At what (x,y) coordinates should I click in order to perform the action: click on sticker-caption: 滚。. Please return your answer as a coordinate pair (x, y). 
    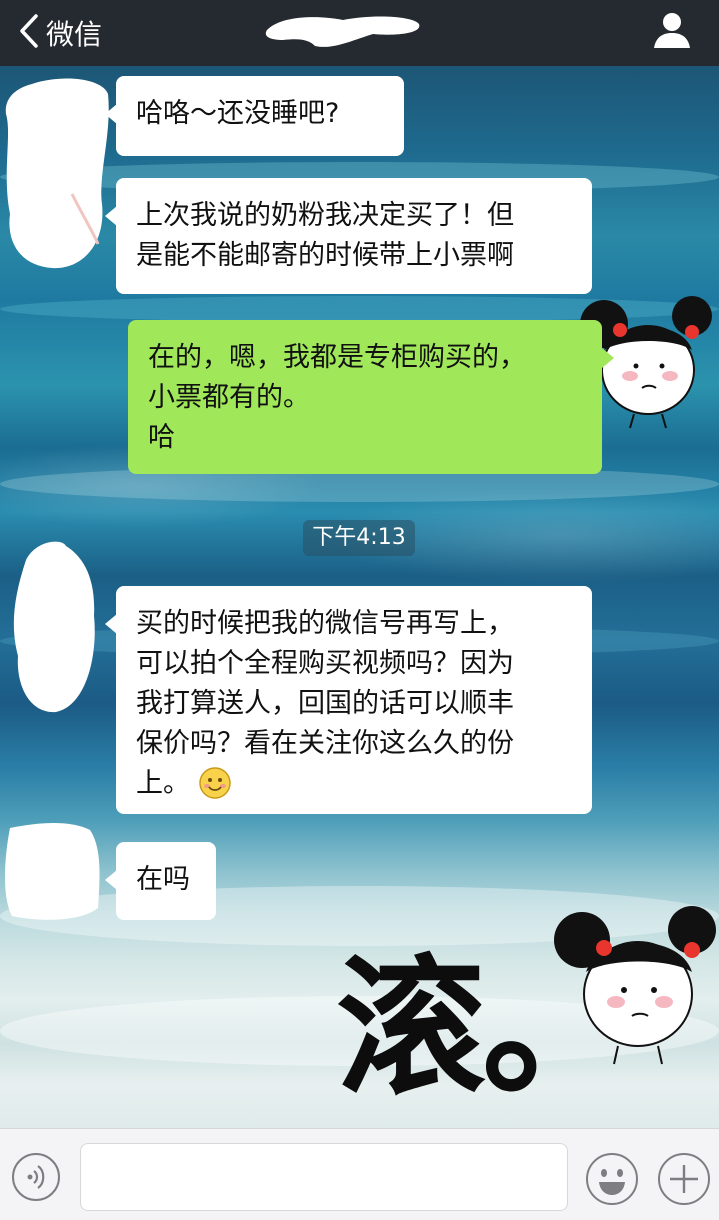
    Looking at the image, I should click on (484, 1028).